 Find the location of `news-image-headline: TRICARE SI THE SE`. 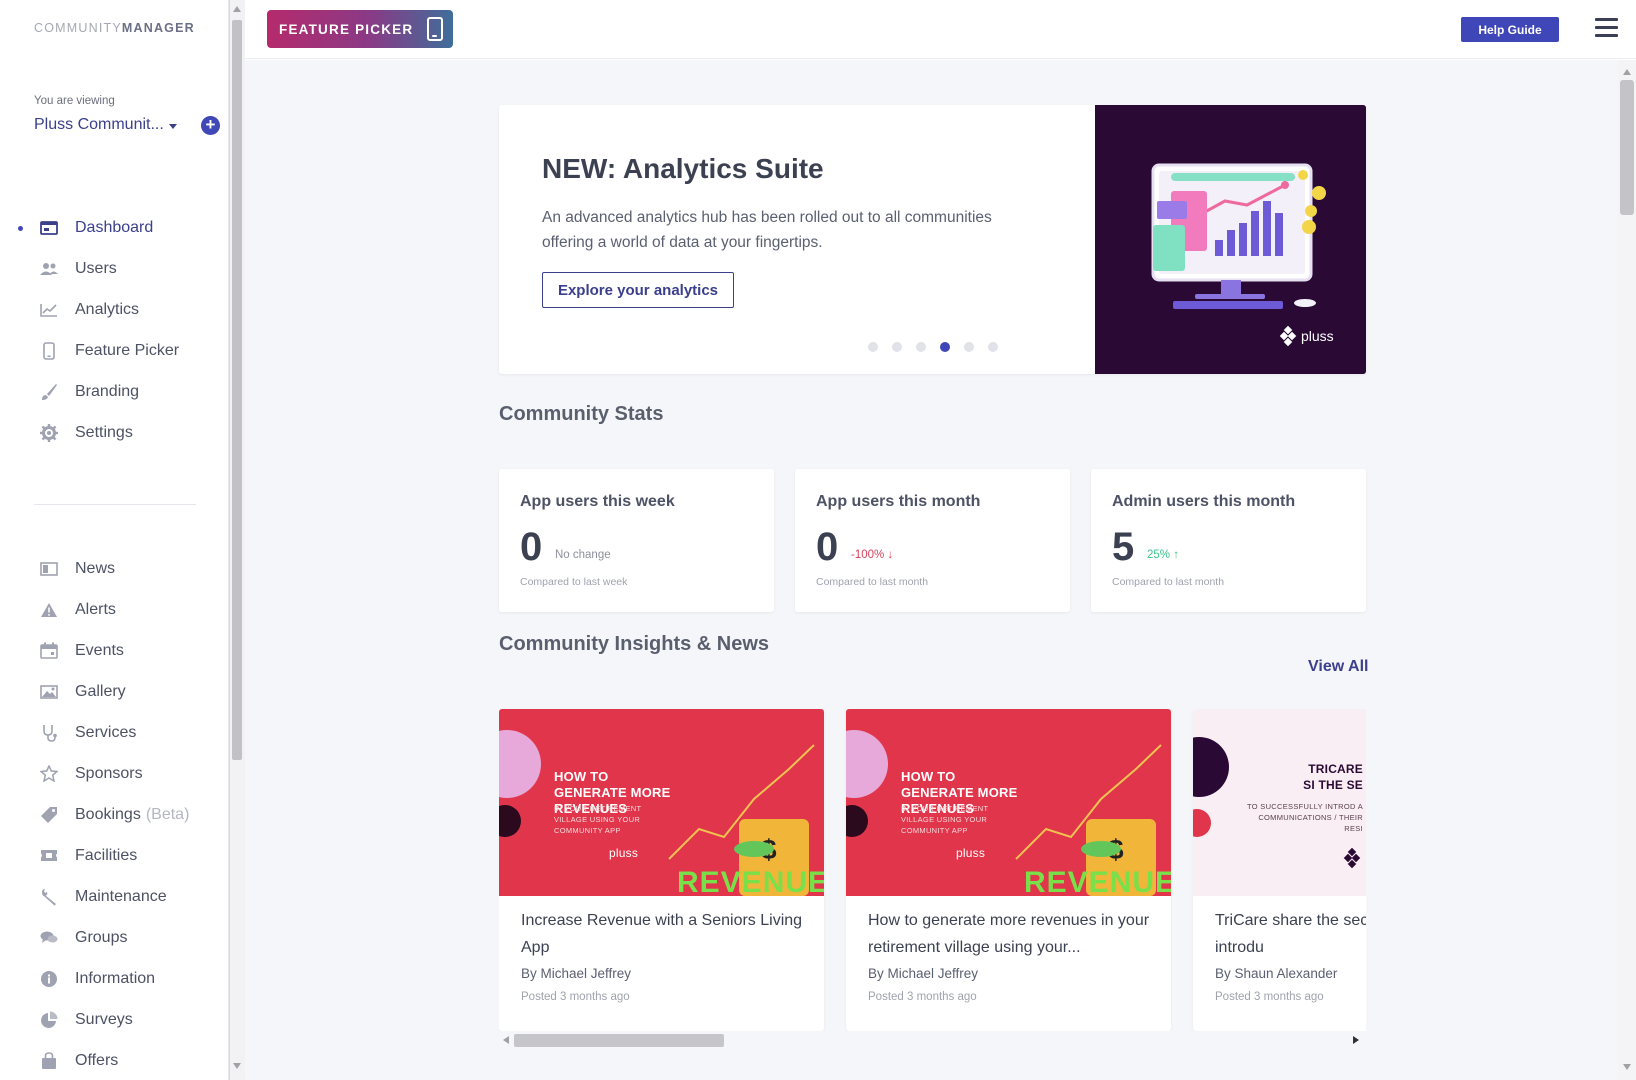

news-image-headline: TRICARE SI THE SE is located at coordinates (1333, 777).